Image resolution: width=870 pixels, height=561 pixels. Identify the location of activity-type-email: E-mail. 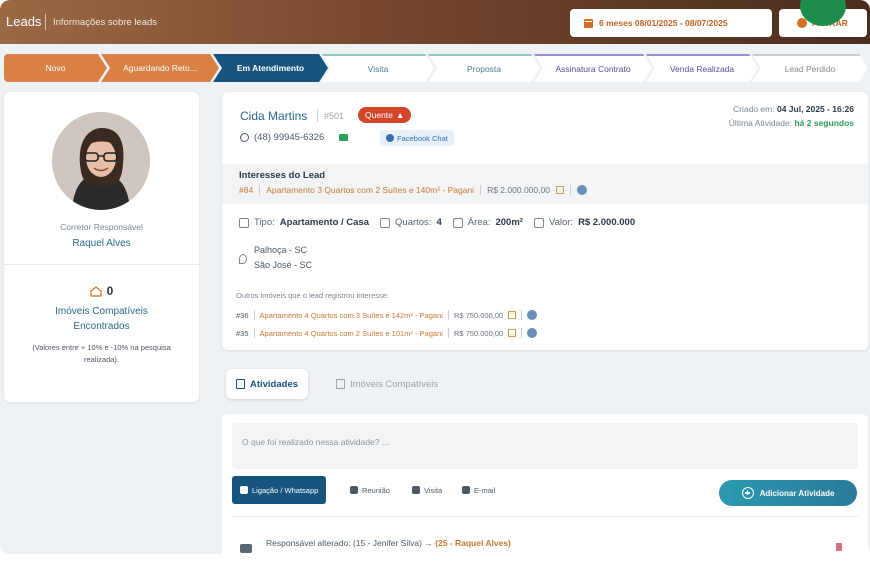
(478, 490).